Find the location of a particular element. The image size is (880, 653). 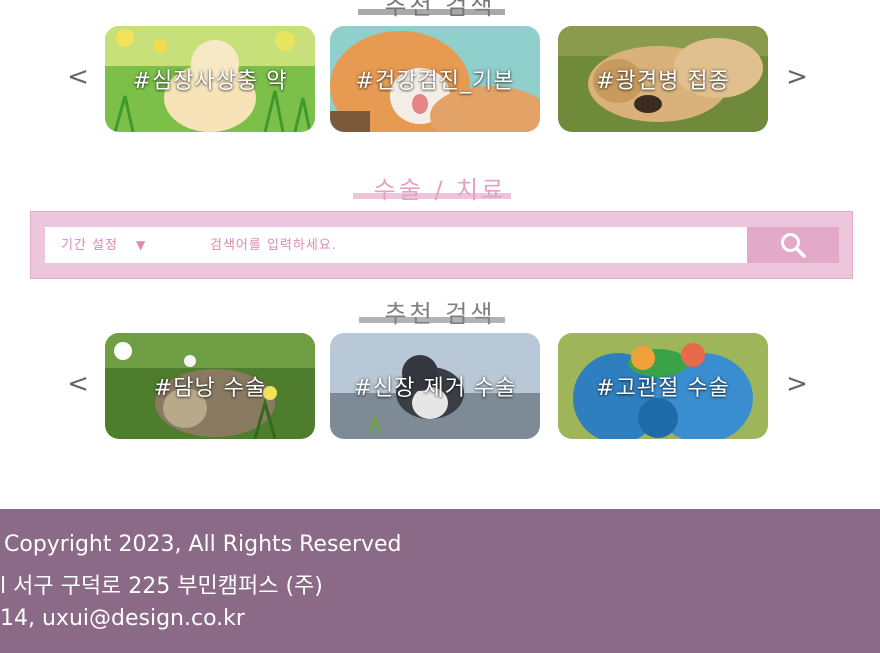

footer-address: l 서구 구덕로 225 부민캠퍼스 (주) is located at coordinates (161, 586).